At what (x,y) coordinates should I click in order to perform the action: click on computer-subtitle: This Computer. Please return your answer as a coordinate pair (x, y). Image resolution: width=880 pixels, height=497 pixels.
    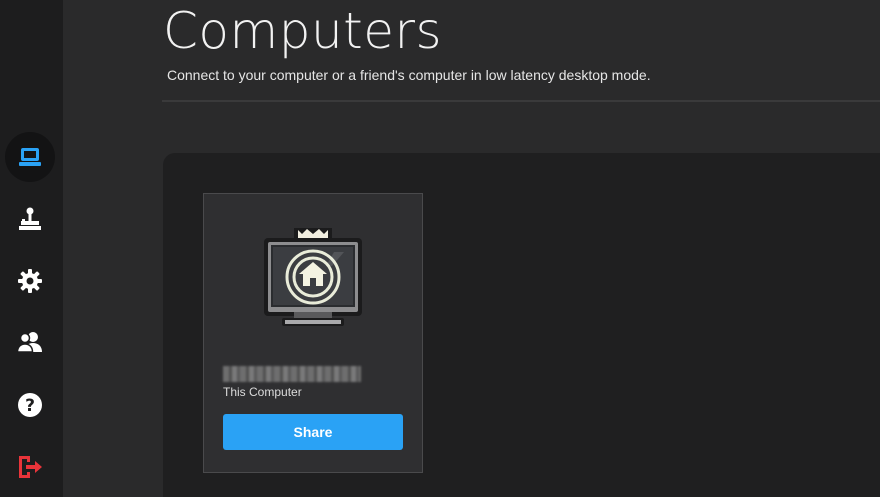
    Looking at the image, I should click on (262, 392).